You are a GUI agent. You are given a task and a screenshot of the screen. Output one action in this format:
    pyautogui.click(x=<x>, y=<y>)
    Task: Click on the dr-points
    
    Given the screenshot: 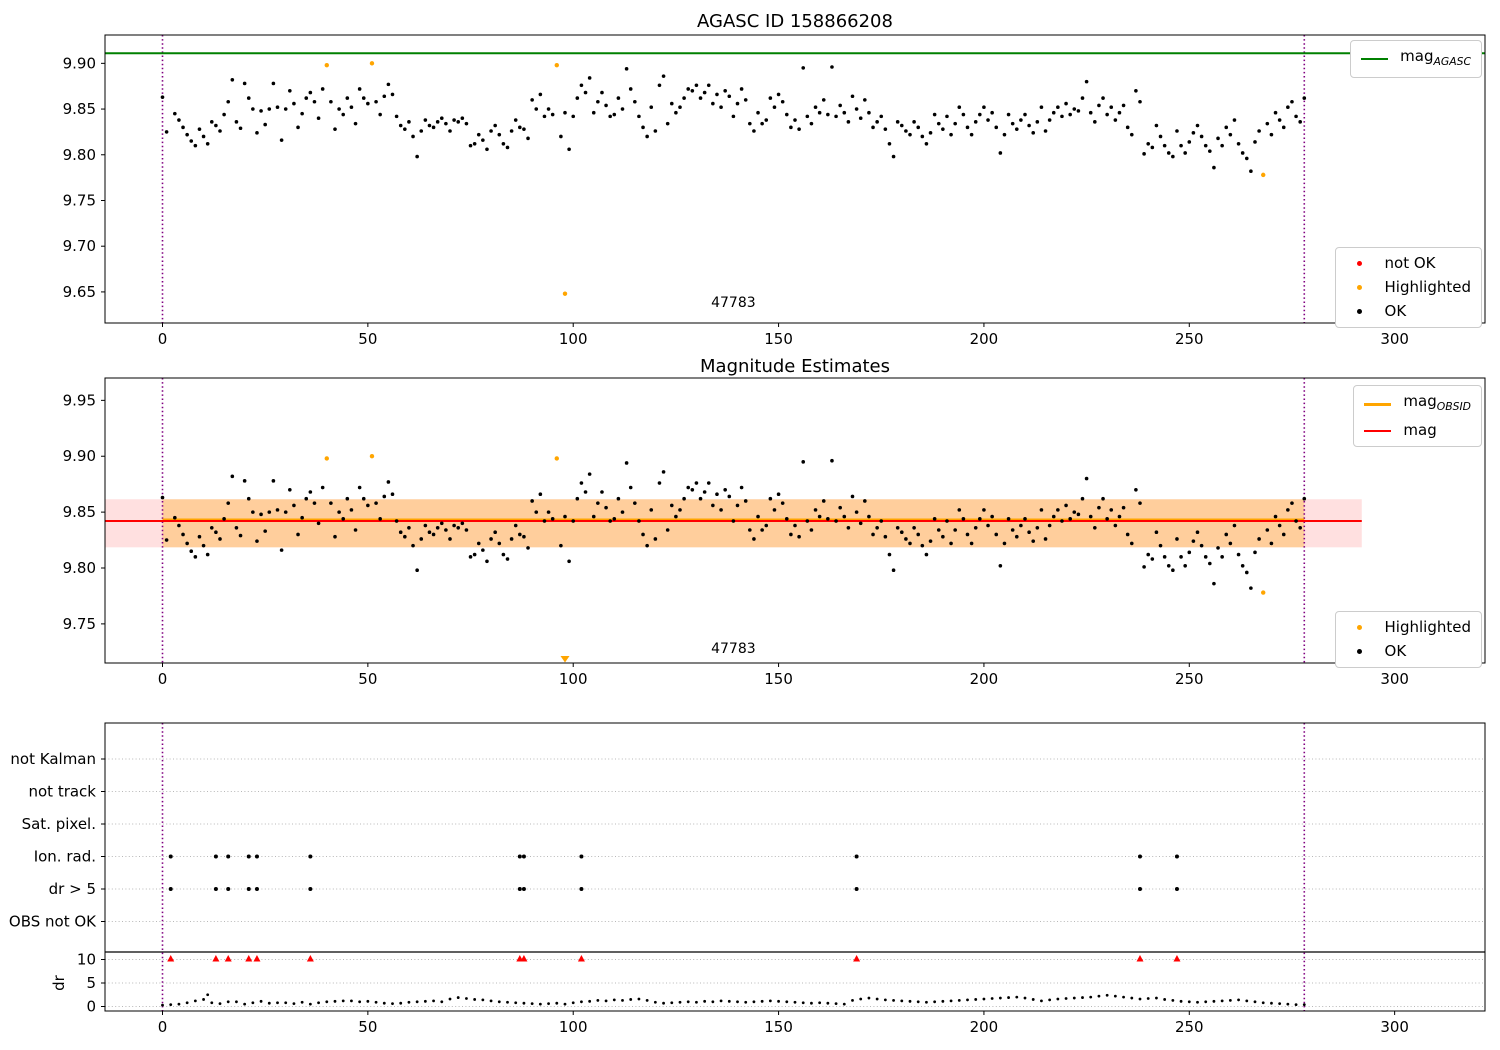 What is the action you would take?
    pyautogui.click(x=733, y=1000)
    